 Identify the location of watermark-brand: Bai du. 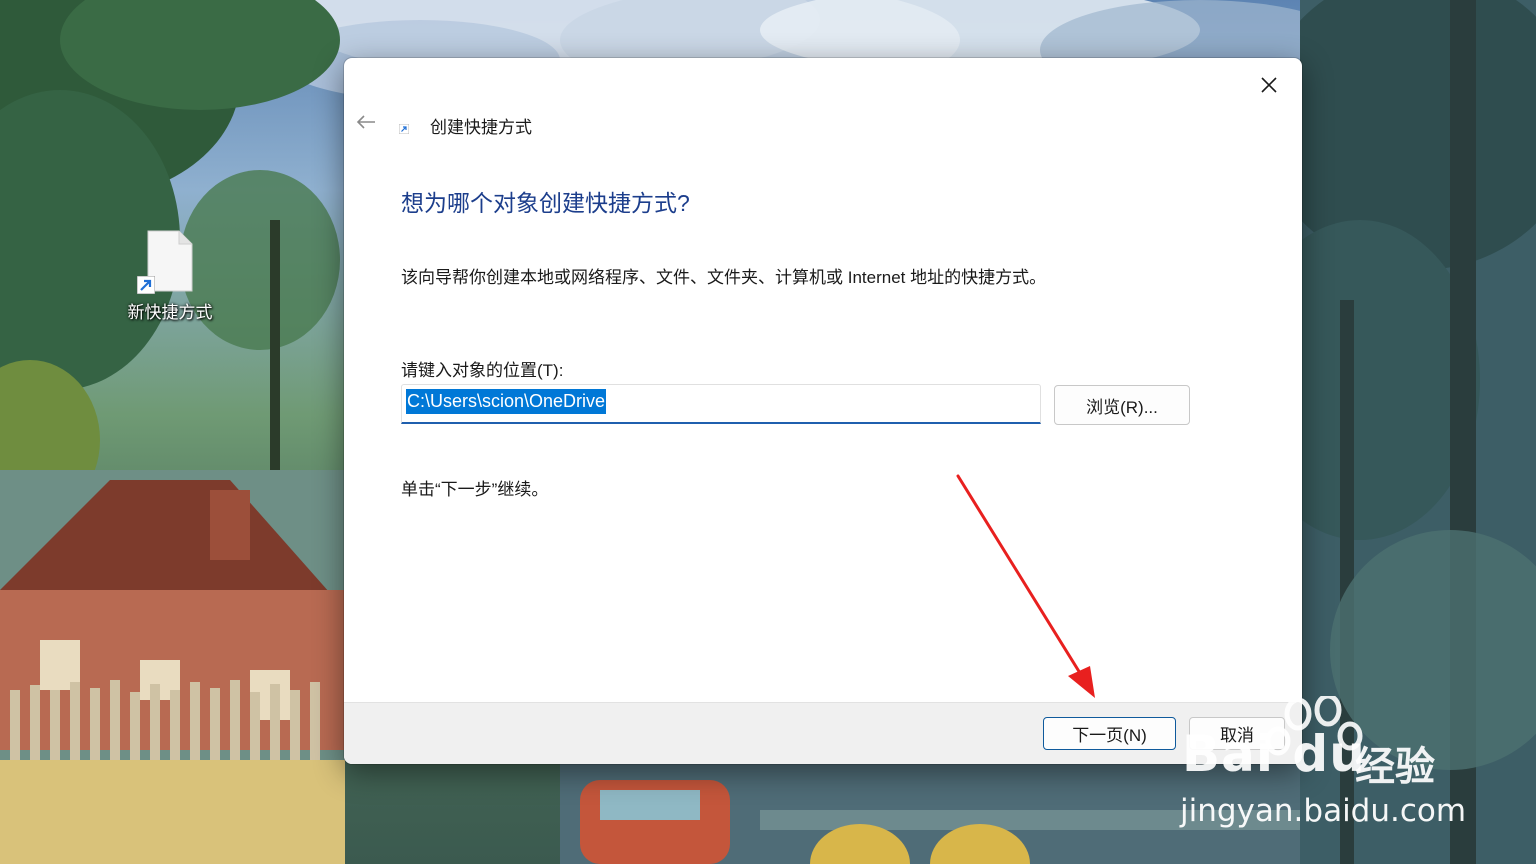
(1274, 754).